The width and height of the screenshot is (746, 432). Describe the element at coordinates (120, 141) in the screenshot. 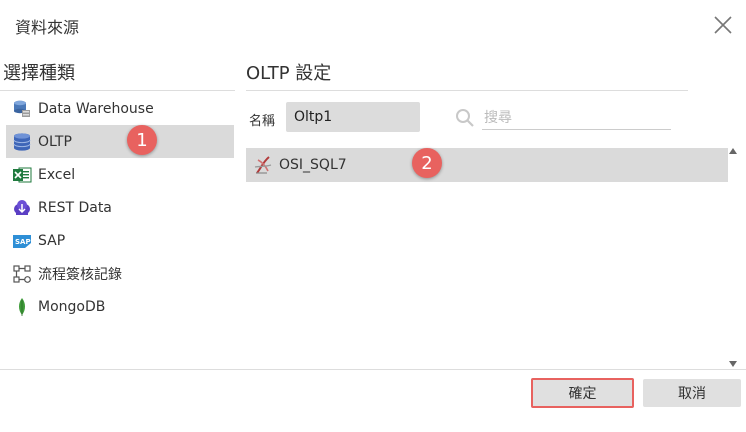

I see `category-item-oltp: OLTP 1` at that location.